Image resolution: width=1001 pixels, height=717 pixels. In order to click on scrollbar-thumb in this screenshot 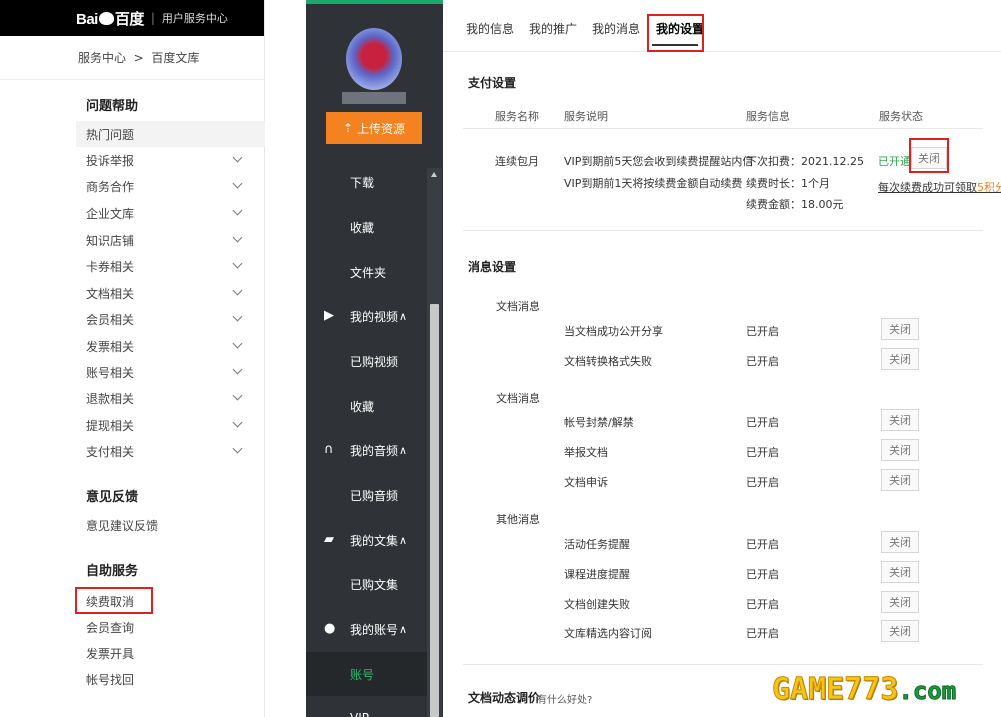, I will do `click(434, 510)`.